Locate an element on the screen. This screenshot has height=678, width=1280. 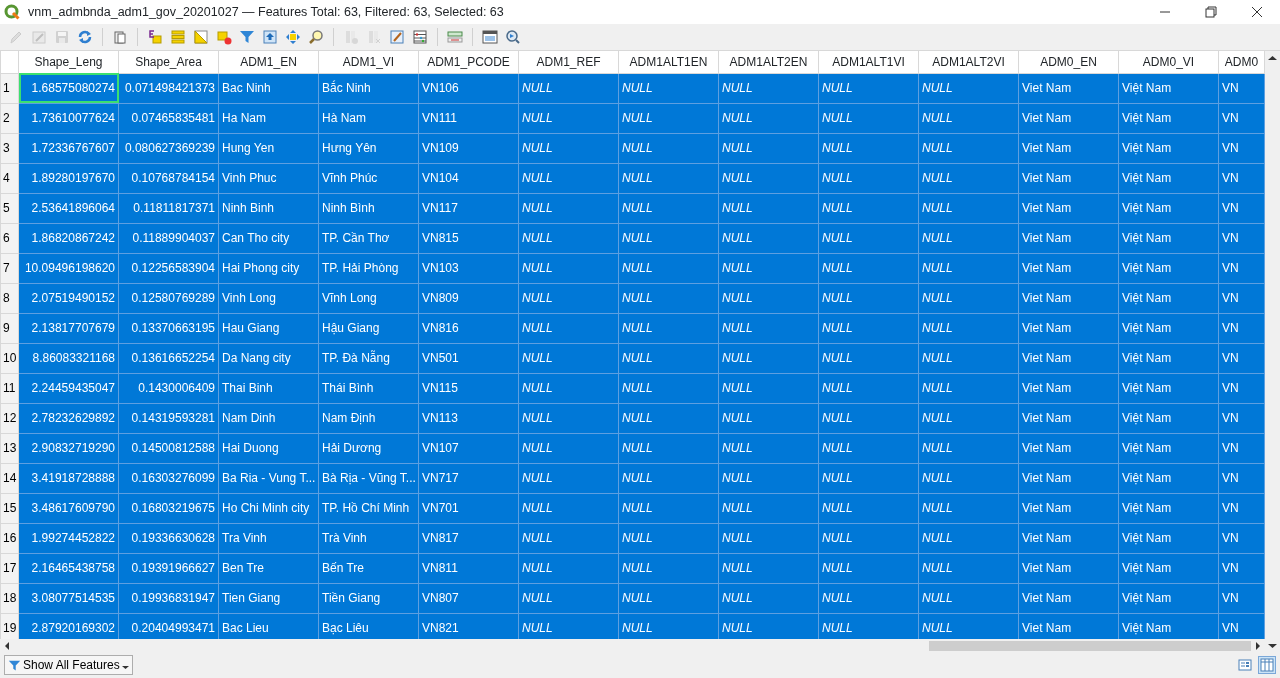
clipboard-icon is located at coordinates (120, 37).